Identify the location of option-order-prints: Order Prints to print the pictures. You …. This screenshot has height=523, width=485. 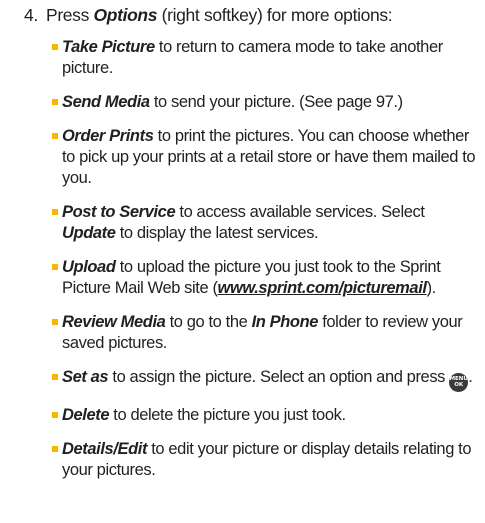
(264, 157).